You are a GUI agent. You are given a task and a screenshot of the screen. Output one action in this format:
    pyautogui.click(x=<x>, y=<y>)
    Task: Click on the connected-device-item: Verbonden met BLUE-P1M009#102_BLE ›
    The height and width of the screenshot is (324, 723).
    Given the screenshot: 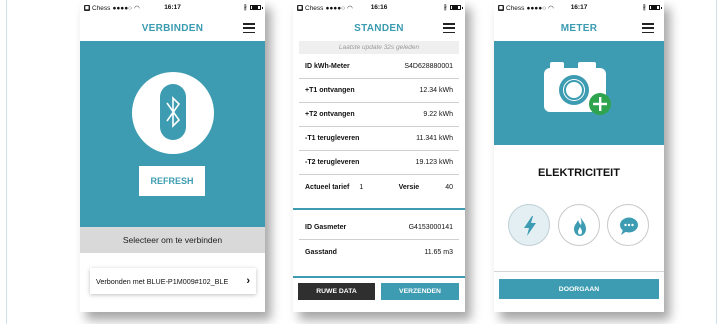 What is the action you would take?
    pyautogui.click(x=173, y=281)
    